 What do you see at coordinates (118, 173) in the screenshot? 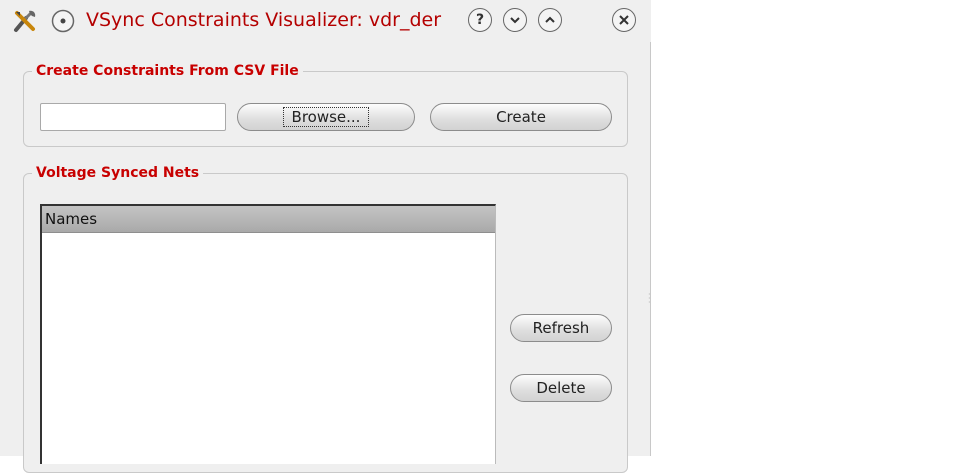
I see `nets-group-title: Voltage Synced Nets` at bounding box center [118, 173].